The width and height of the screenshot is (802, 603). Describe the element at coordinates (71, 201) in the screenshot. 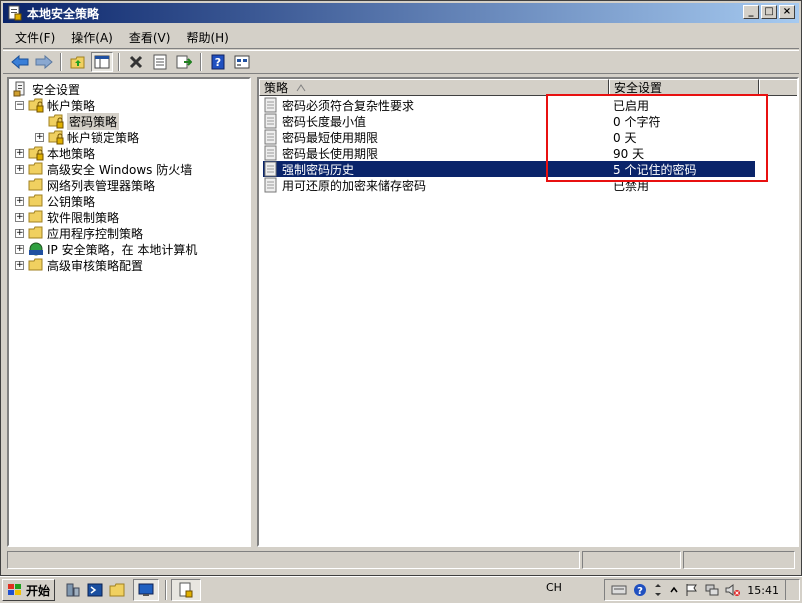

I see `tree-item-label: 公钥策略` at that location.